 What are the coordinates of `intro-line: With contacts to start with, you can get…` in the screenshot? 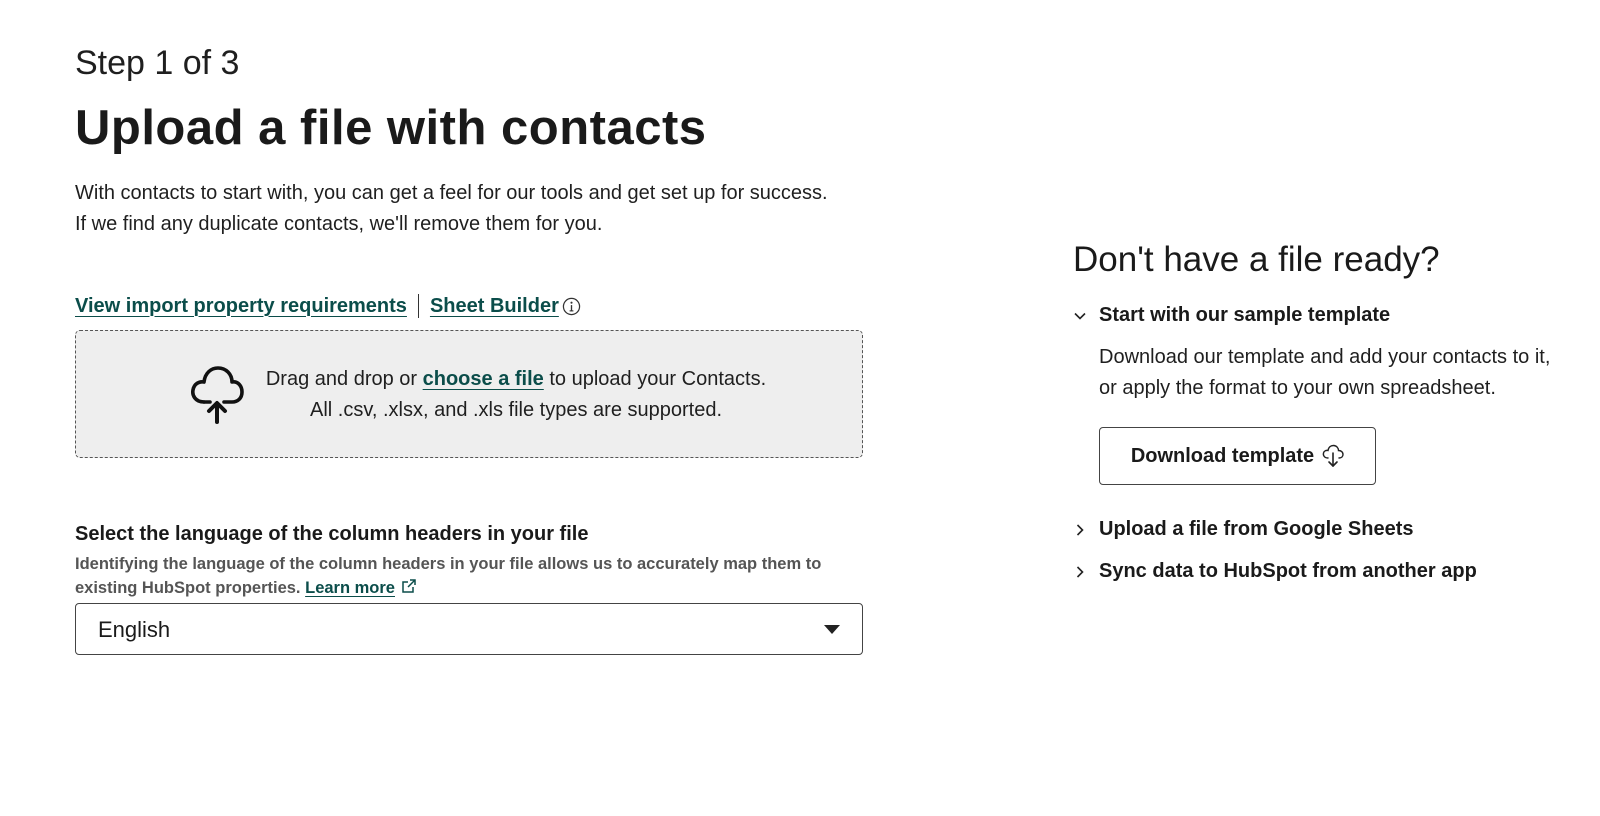 It's located at (451, 193).